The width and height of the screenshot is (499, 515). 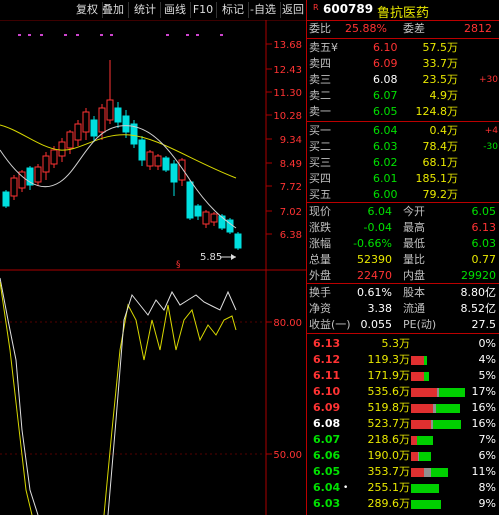 What do you see at coordinates (403, 472) in the screenshot?
I see `price-distribution-row: 6.05 353.7万 11%` at bounding box center [403, 472].